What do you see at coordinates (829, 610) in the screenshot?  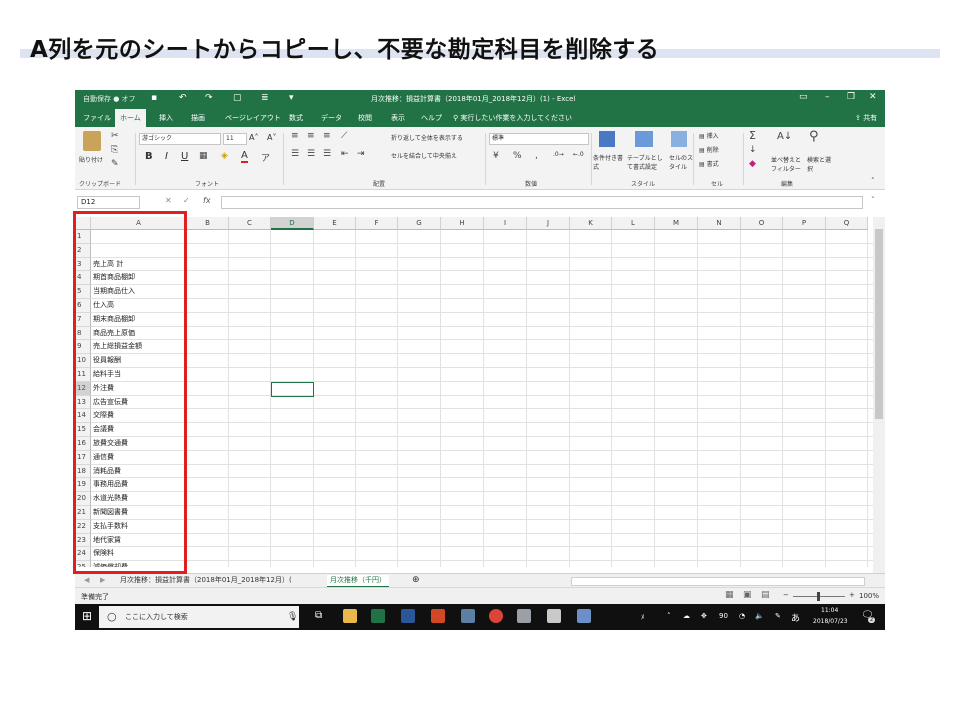 I see `clock-time: 11:04` at bounding box center [829, 610].